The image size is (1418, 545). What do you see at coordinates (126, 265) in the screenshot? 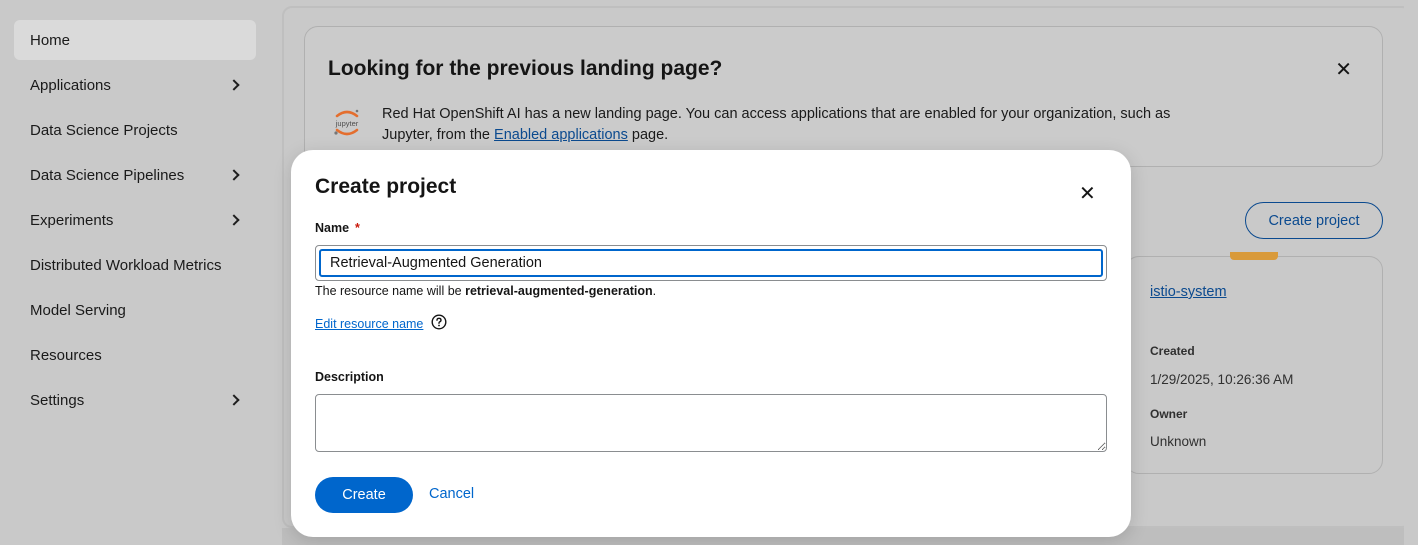
I see `sidebar-item-label: Distributed Workload Metrics` at bounding box center [126, 265].